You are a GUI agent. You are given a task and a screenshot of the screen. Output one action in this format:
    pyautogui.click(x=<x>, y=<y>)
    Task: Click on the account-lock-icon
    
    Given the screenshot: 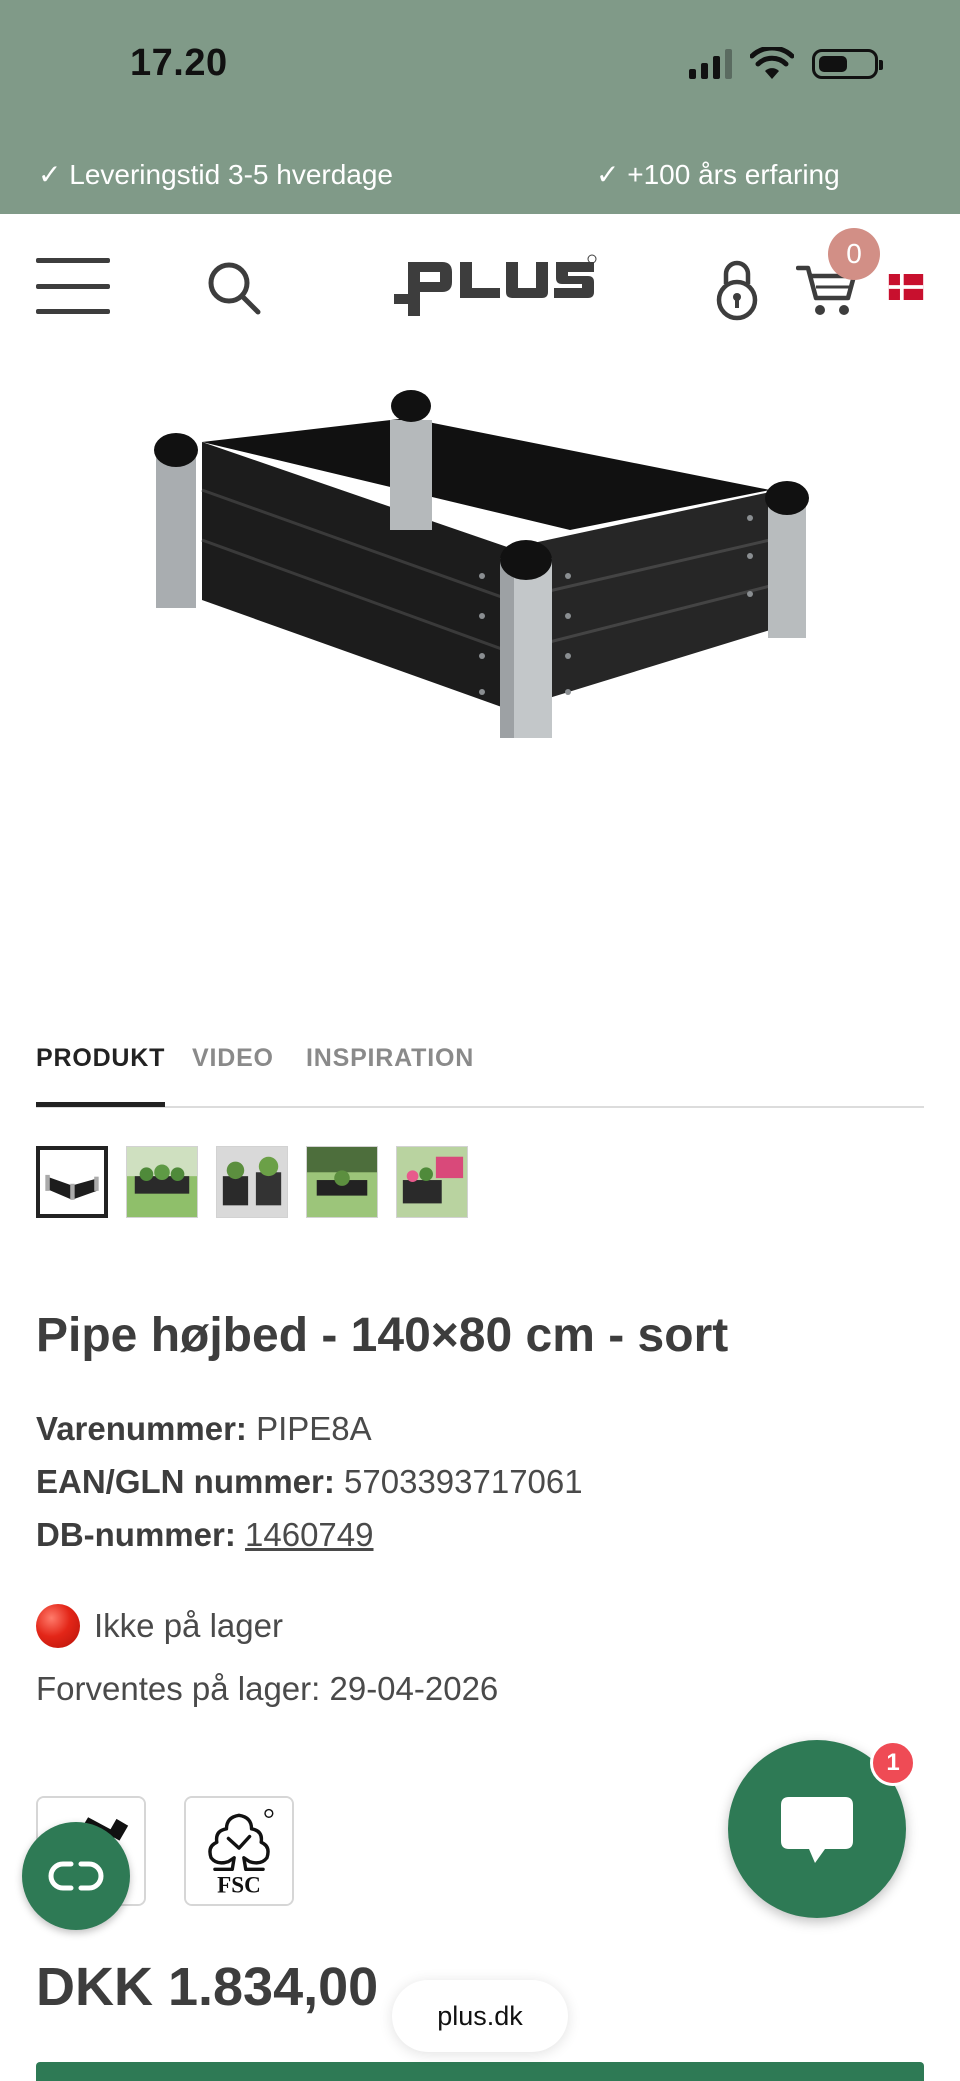 What is the action you would take?
    pyautogui.click(x=737, y=289)
    